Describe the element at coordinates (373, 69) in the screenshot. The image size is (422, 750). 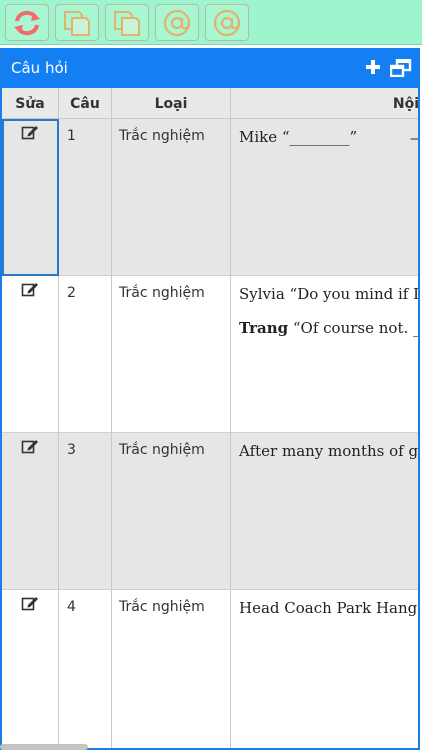
I see `plus-icon` at that location.